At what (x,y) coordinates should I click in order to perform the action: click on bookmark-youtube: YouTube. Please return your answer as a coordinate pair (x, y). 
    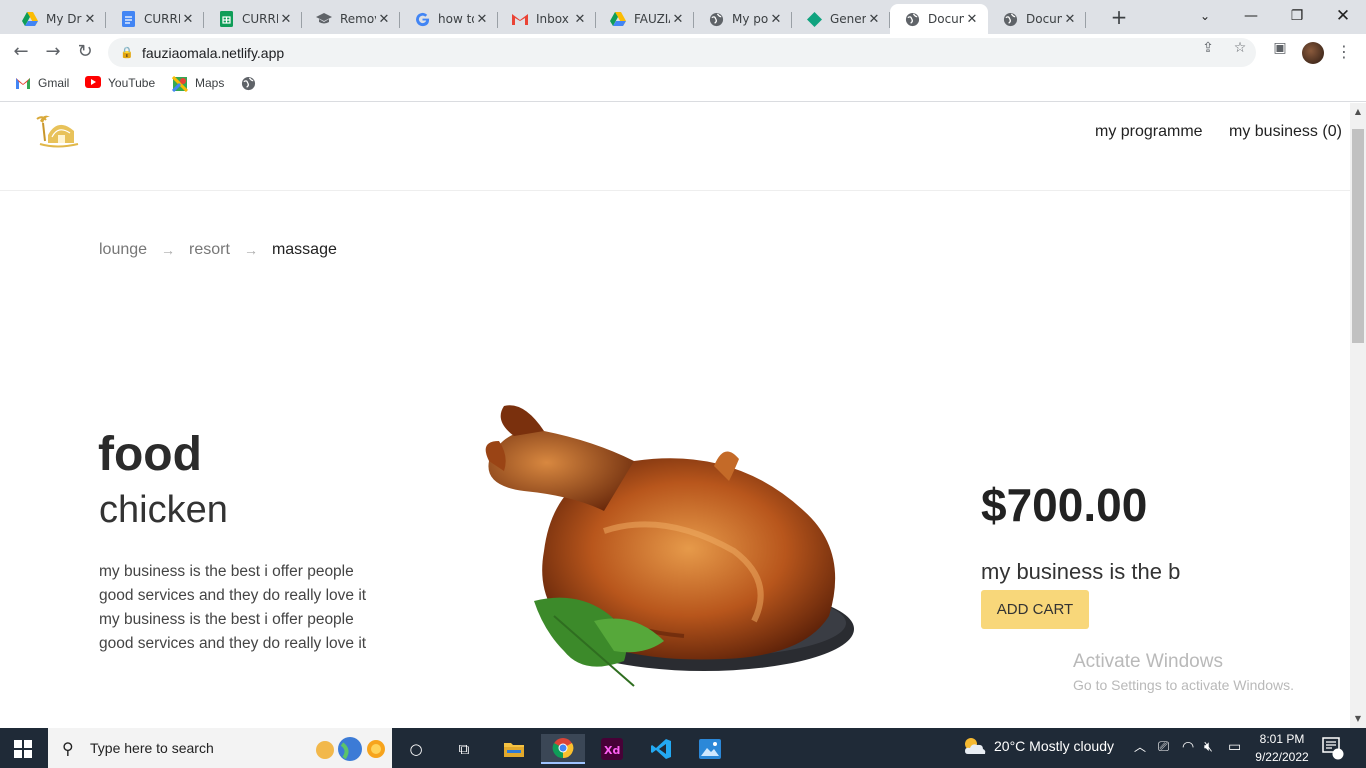
    Looking at the image, I should click on (120, 83).